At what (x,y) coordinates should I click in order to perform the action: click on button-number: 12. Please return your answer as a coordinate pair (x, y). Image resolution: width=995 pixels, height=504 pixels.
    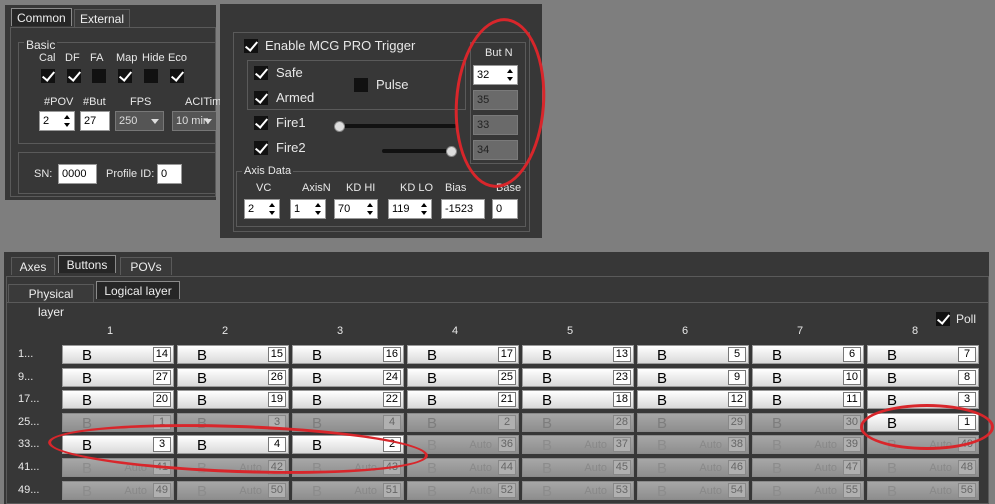
    Looking at the image, I should click on (736, 400).